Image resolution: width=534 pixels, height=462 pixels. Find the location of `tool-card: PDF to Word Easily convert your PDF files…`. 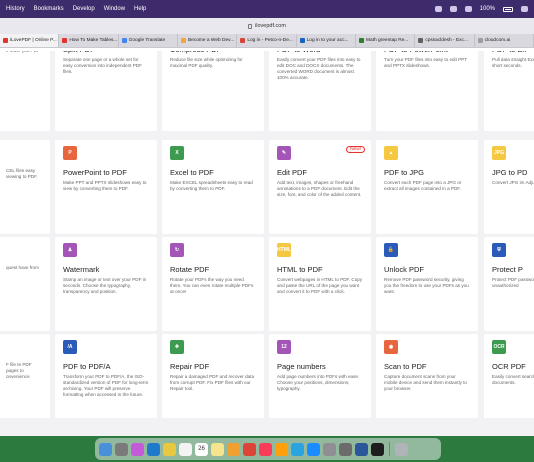

tool-card: PDF to Word Easily convert your PDF files… is located at coordinates (320, 91).